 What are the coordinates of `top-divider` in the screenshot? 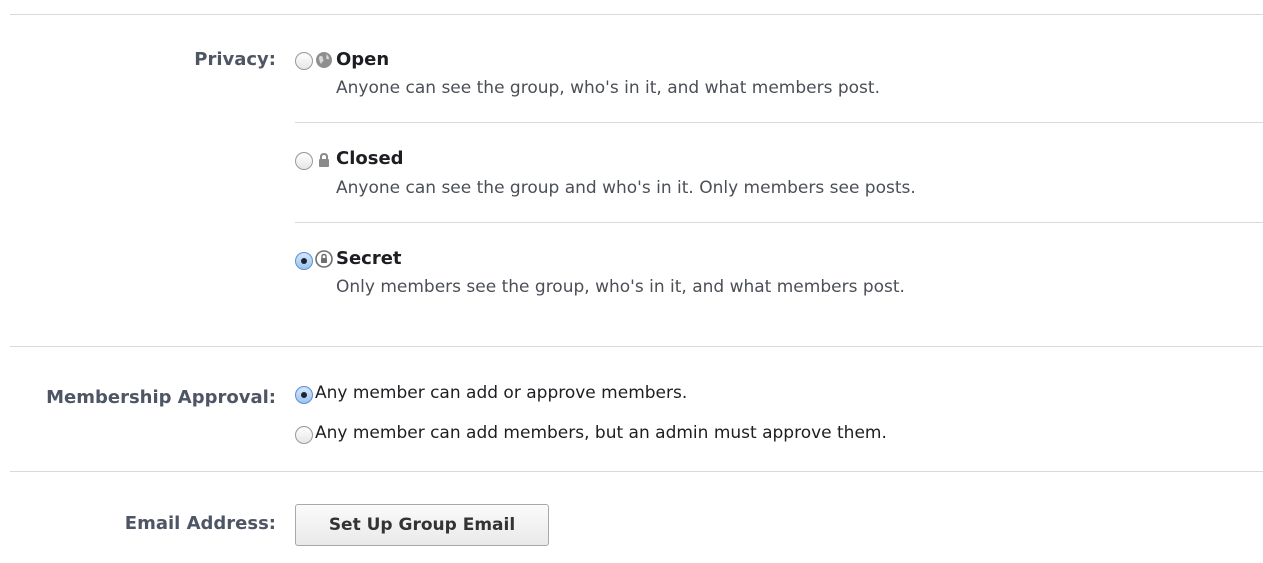 It's located at (636, 14).